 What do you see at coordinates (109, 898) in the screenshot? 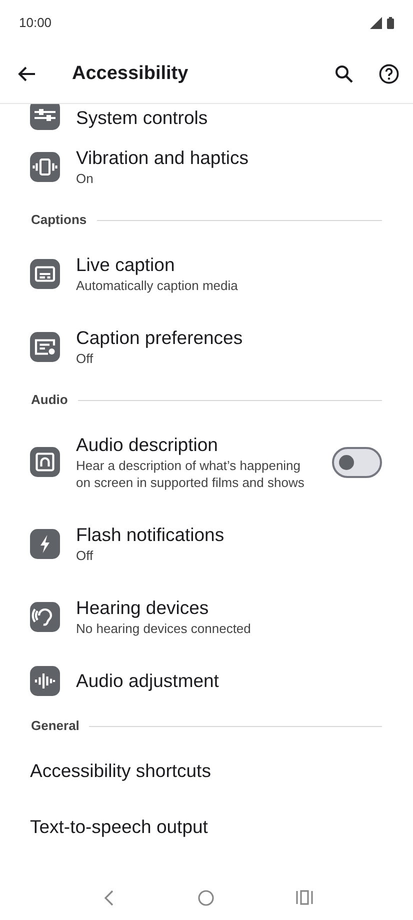
I see `back-chevron-icon` at bounding box center [109, 898].